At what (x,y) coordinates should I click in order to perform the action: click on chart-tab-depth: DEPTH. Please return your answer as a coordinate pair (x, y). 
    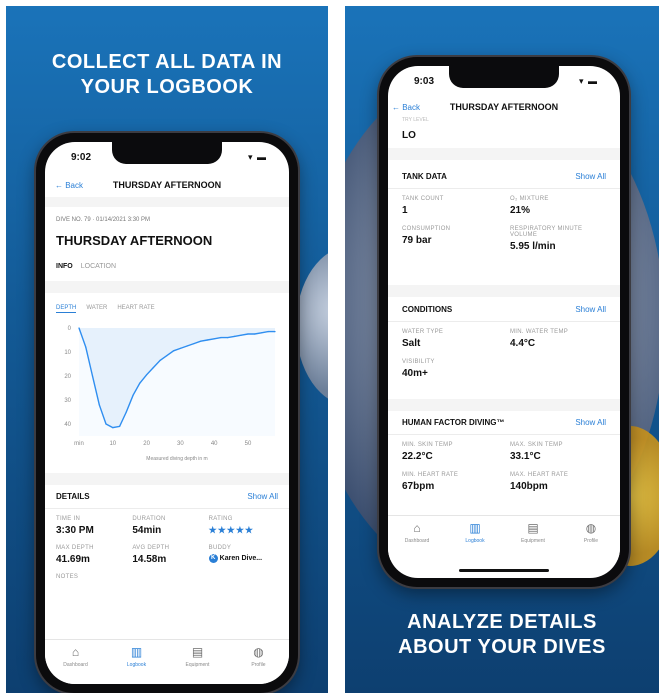
    Looking at the image, I should click on (66, 309).